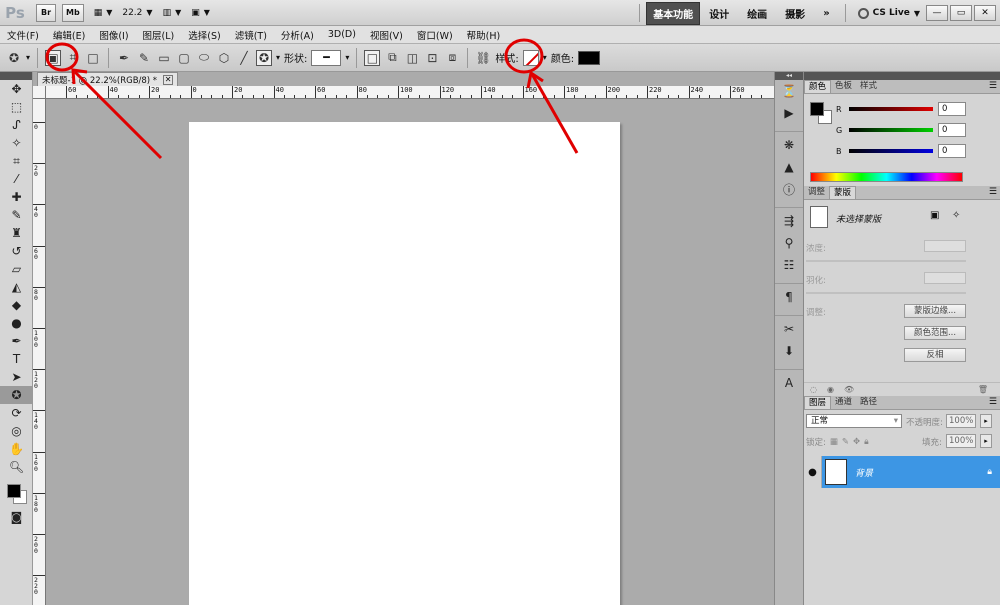 This screenshot has height=605, width=1000. What do you see at coordinates (172, 13) in the screenshot?
I see `arrange-documents-menu: ▥ ▼` at bounding box center [172, 13].